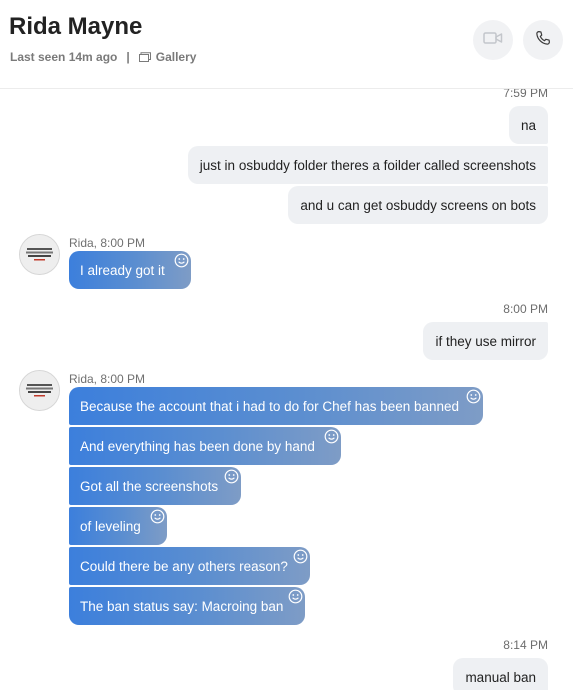  Describe the element at coordinates (64, 57) in the screenshot. I see `last-seen-status: Last seen 14m ago` at that location.